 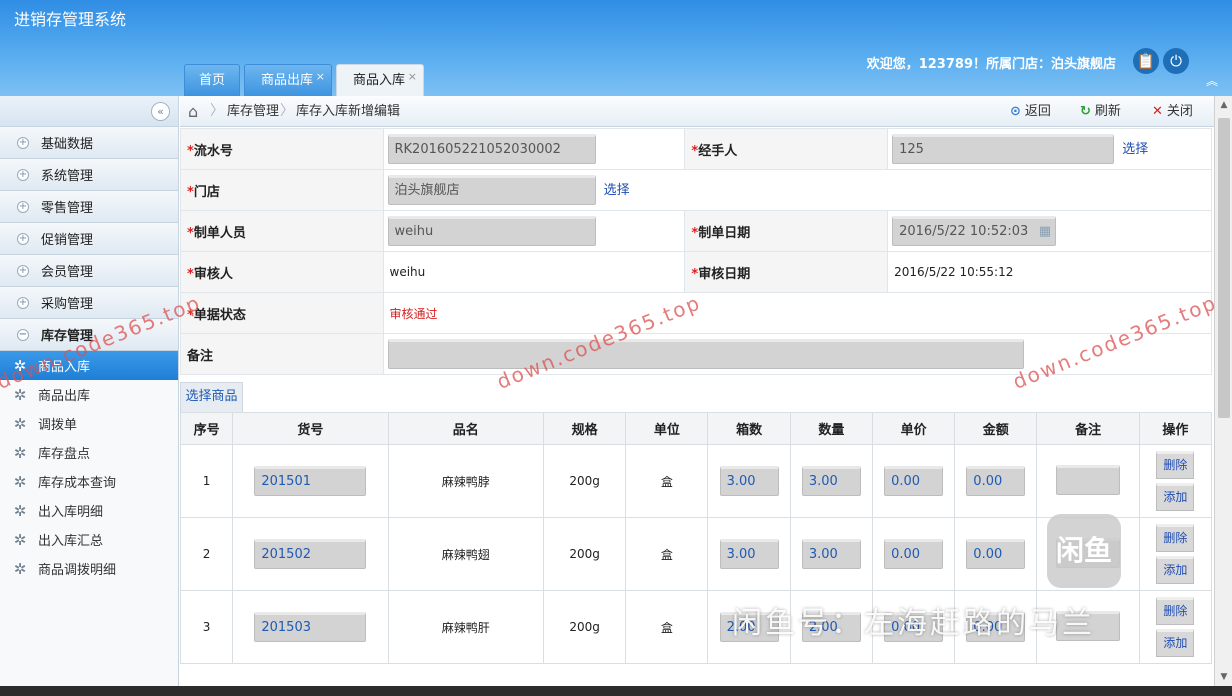 I want to click on sidebar-section-system: + 系统管理, so click(x=89, y=175).